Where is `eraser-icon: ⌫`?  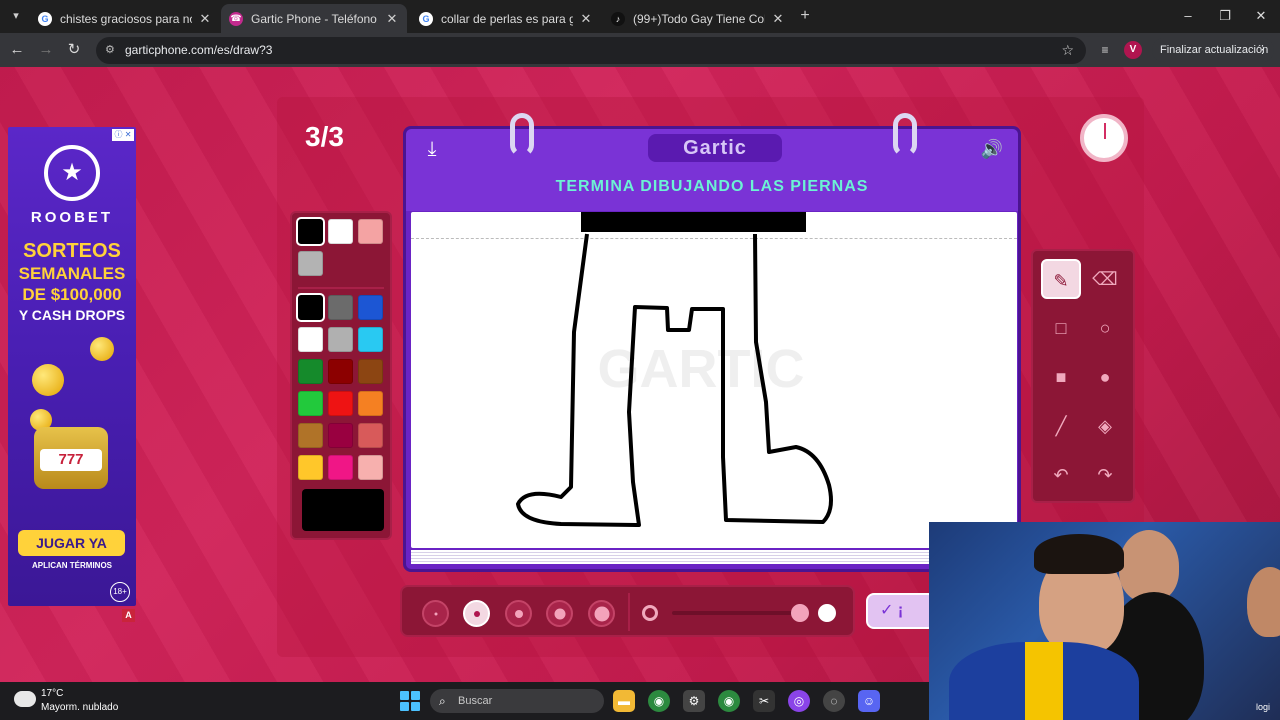
eraser-icon: ⌫ is located at coordinates (1105, 279).